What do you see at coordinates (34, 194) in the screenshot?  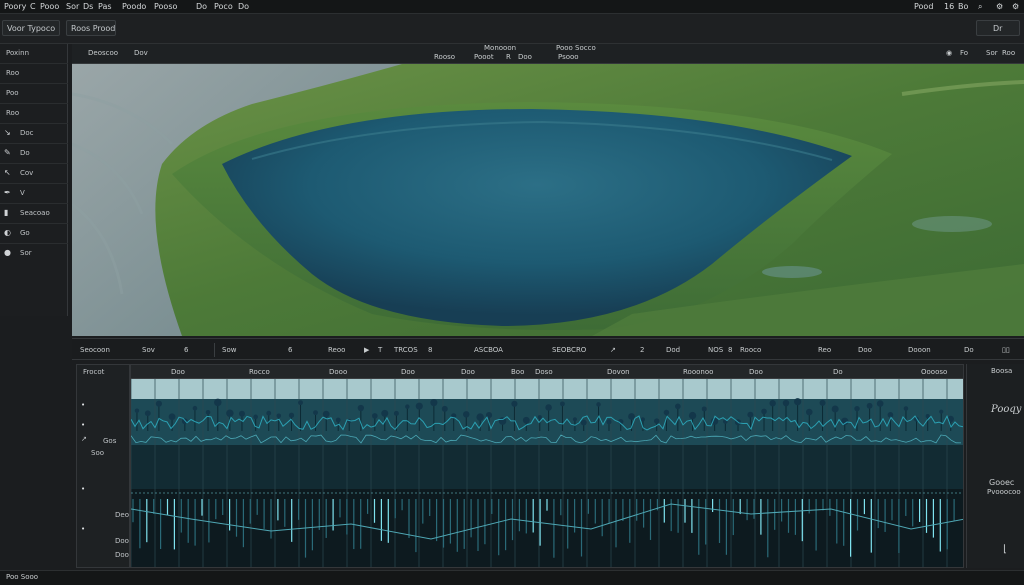 I see `list-item: ✒ V` at bounding box center [34, 194].